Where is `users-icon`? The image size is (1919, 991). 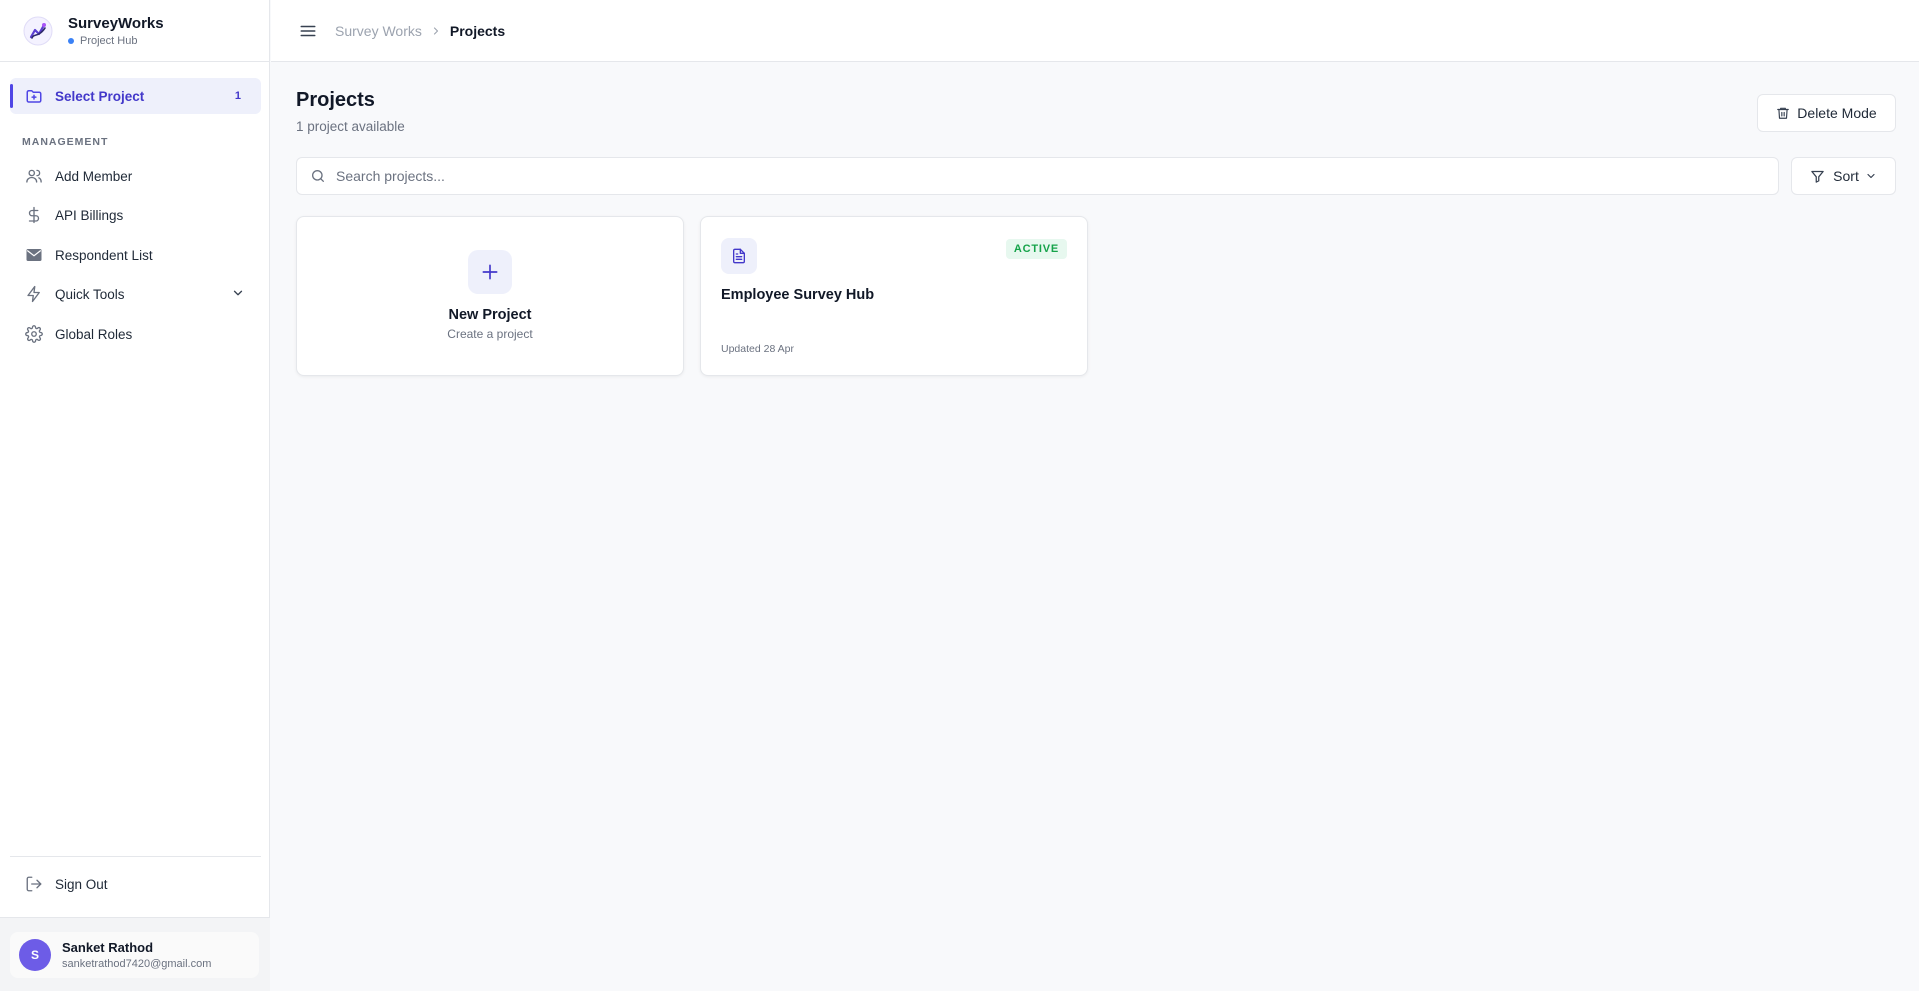 users-icon is located at coordinates (34, 176).